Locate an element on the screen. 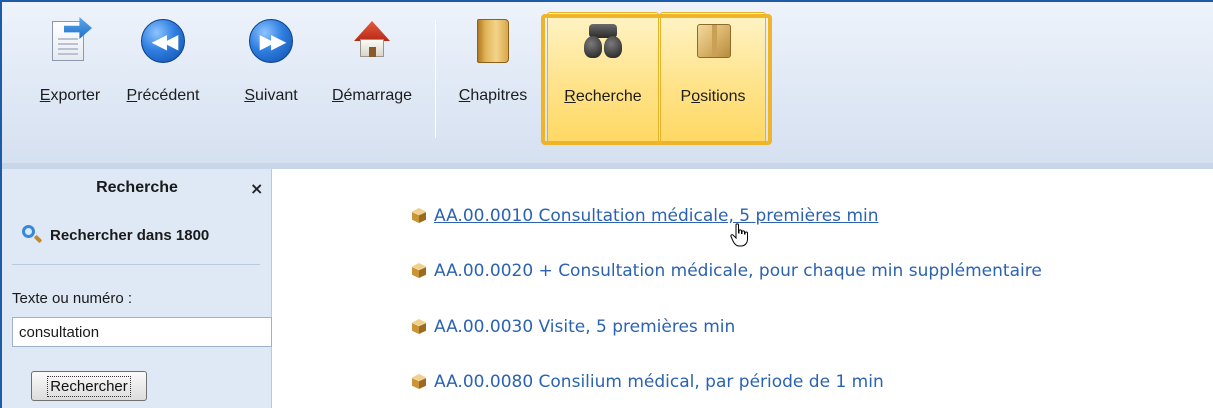 This screenshot has height=408, width=1213. binoculars-icon is located at coordinates (603, 42).